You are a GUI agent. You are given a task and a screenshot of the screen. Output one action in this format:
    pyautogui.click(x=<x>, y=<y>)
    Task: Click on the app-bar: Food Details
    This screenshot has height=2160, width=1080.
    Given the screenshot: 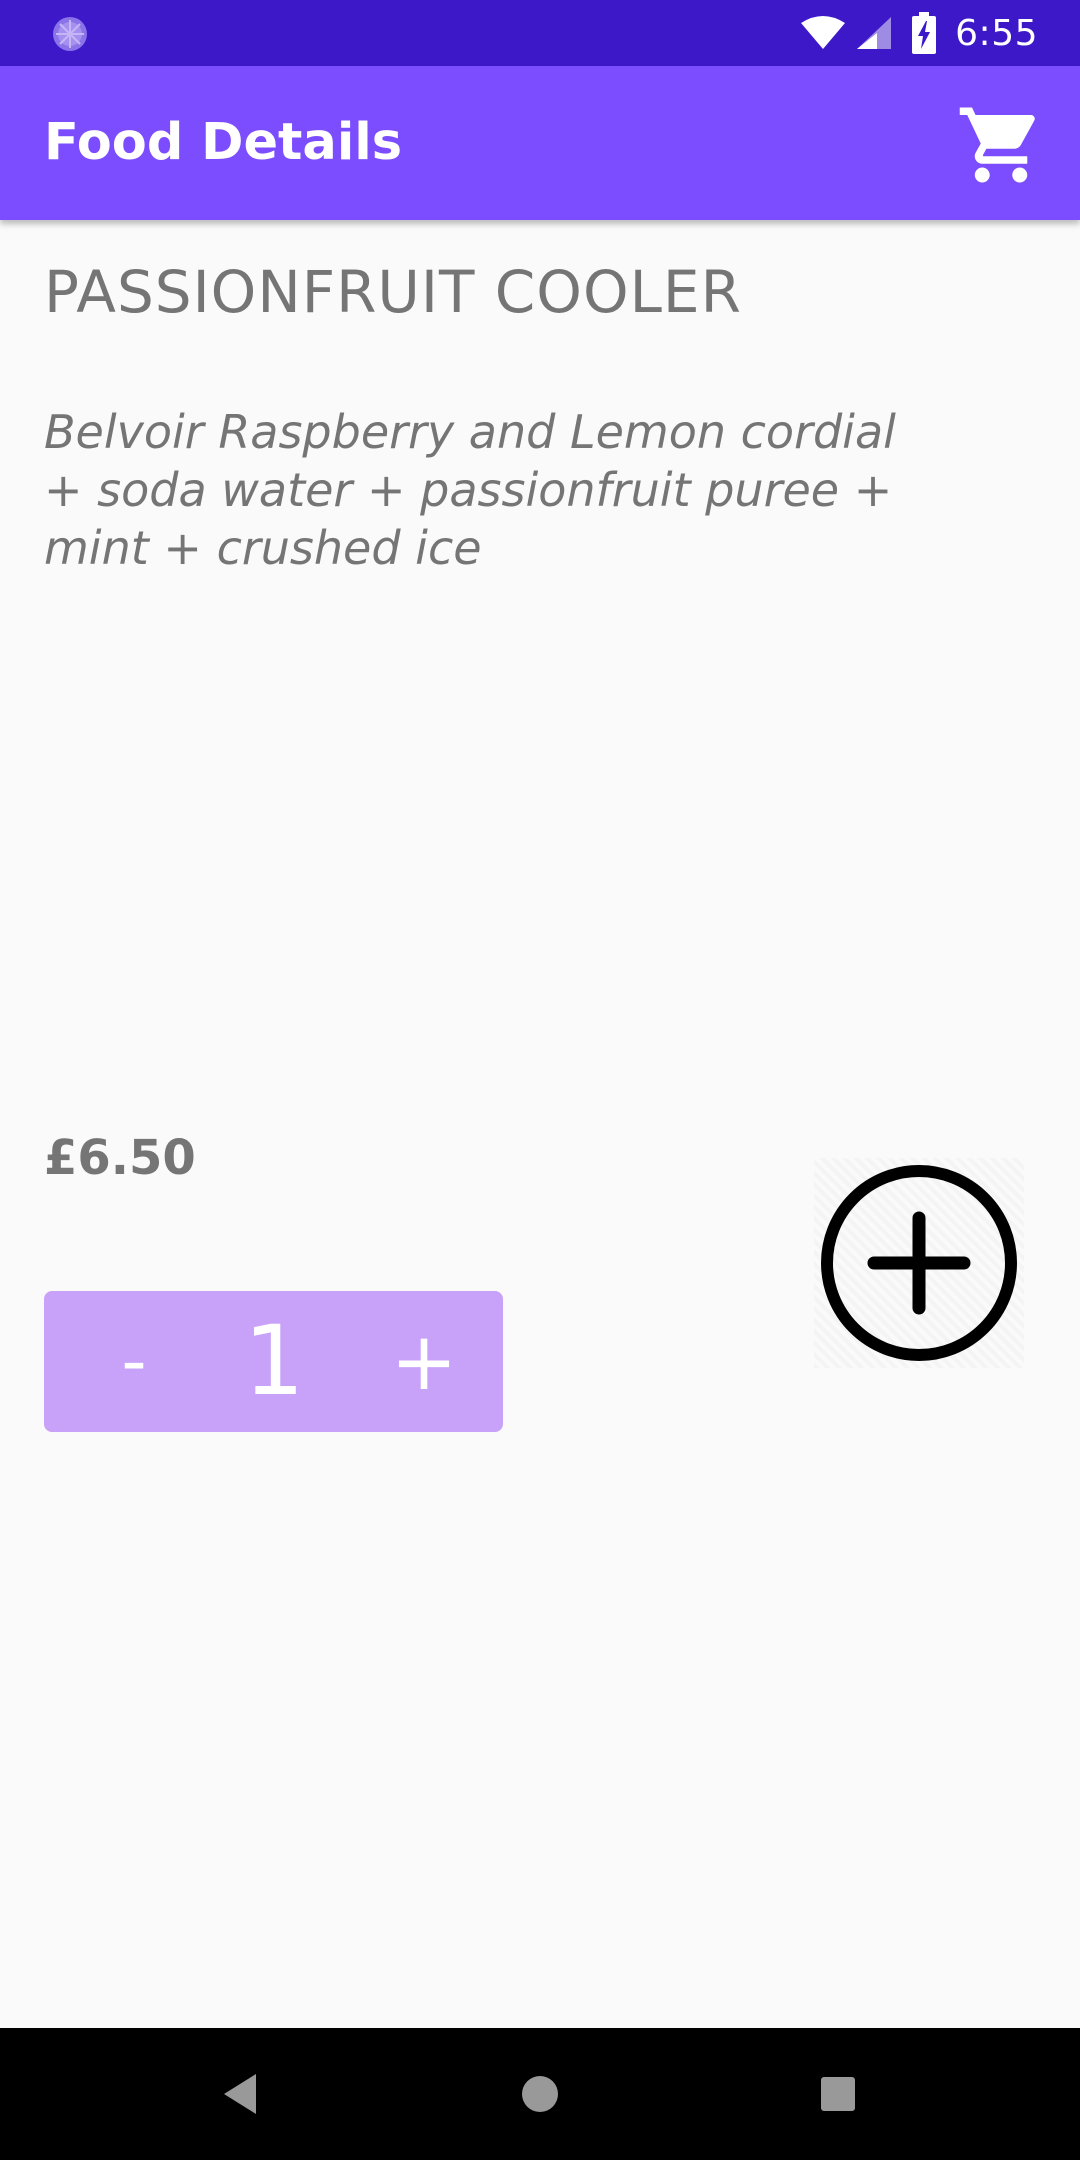 What is the action you would take?
    pyautogui.click(x=540, y=143)
    